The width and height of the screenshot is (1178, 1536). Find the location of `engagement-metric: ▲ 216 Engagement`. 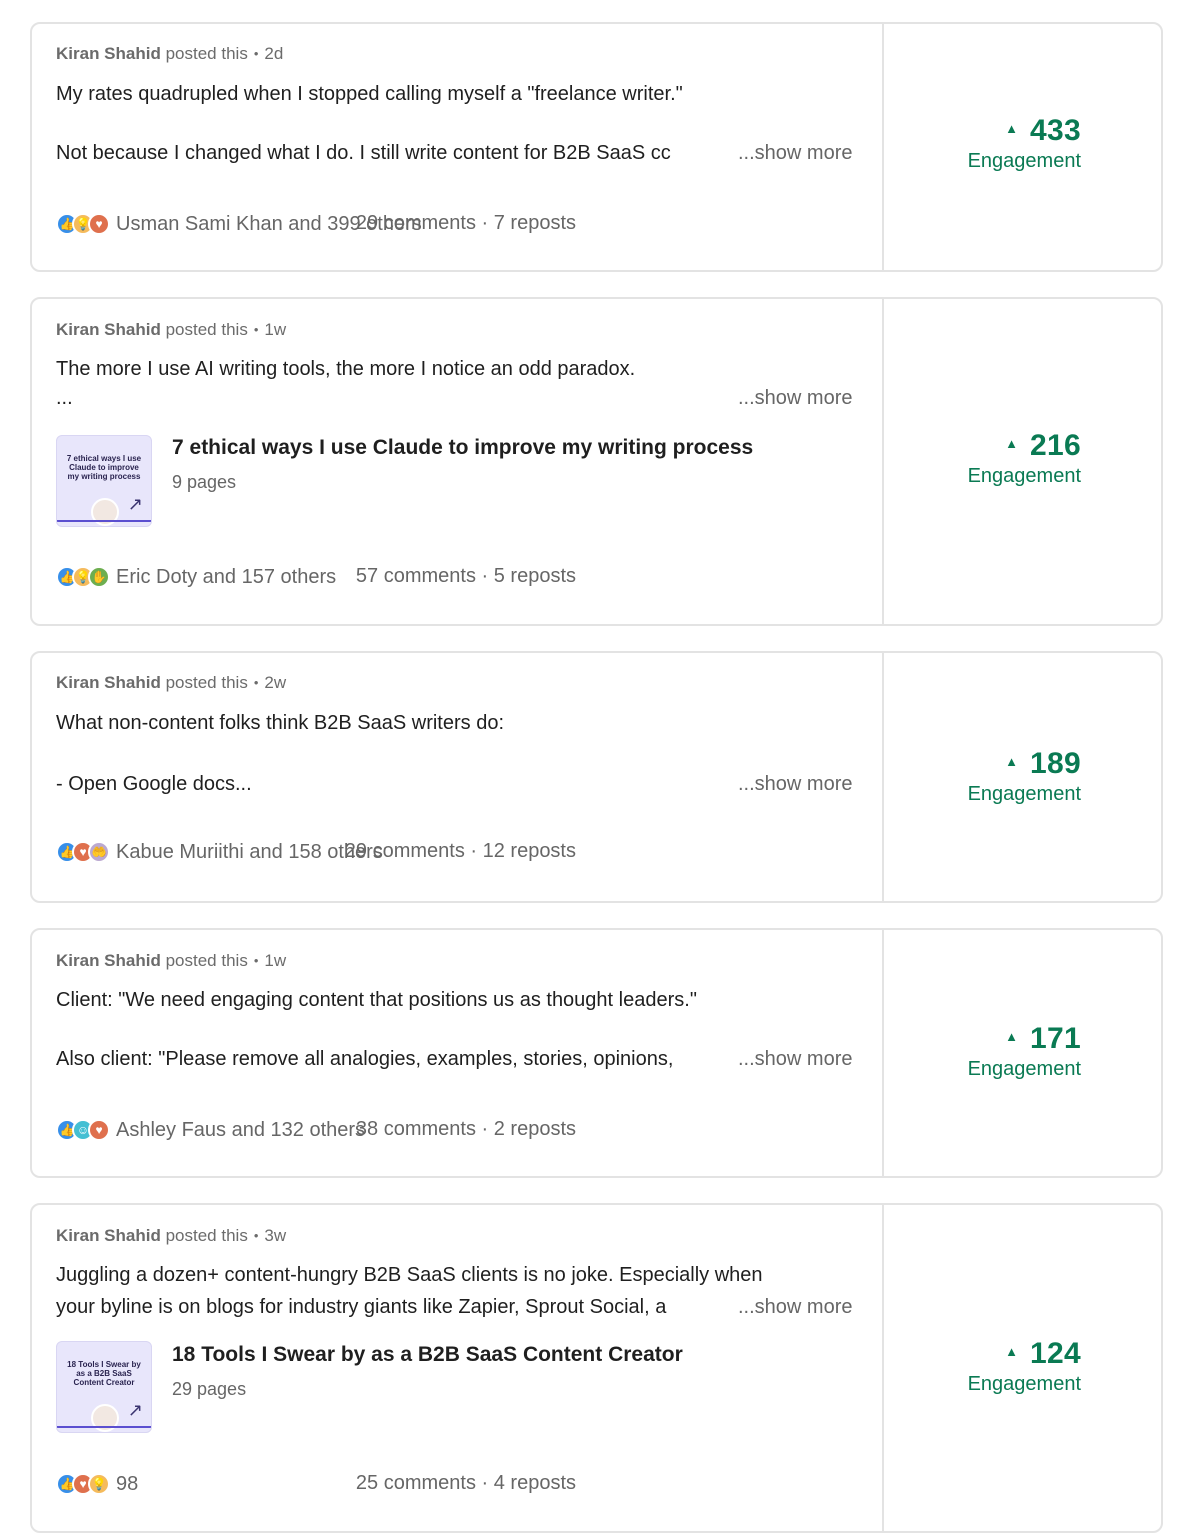

engagement-metric: ▲ 216 Engagement is located at coordinates (1024, 458).